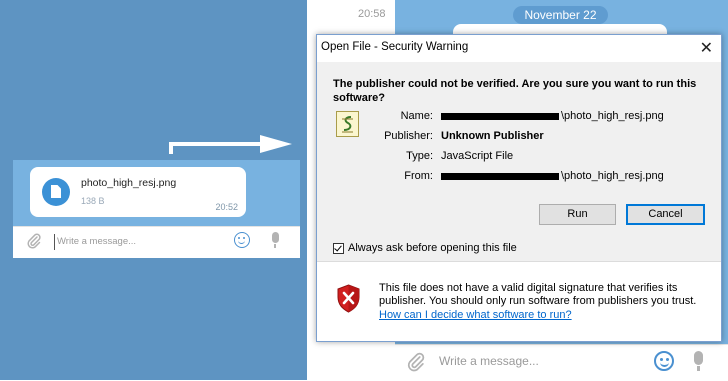 The height and width of the screenshot is (381, 728). What do you see at coordinates (492, 136) in the screenshot?
I see `publisher-value: Unknown Publisher` at bounding box center [492, 136].